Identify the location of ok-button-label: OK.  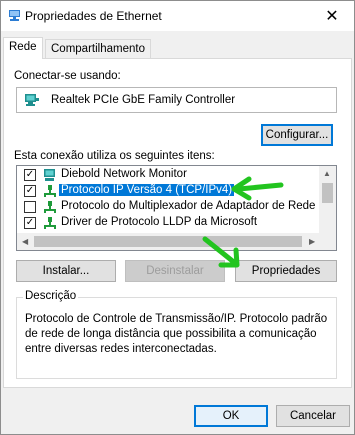
(231, 416).